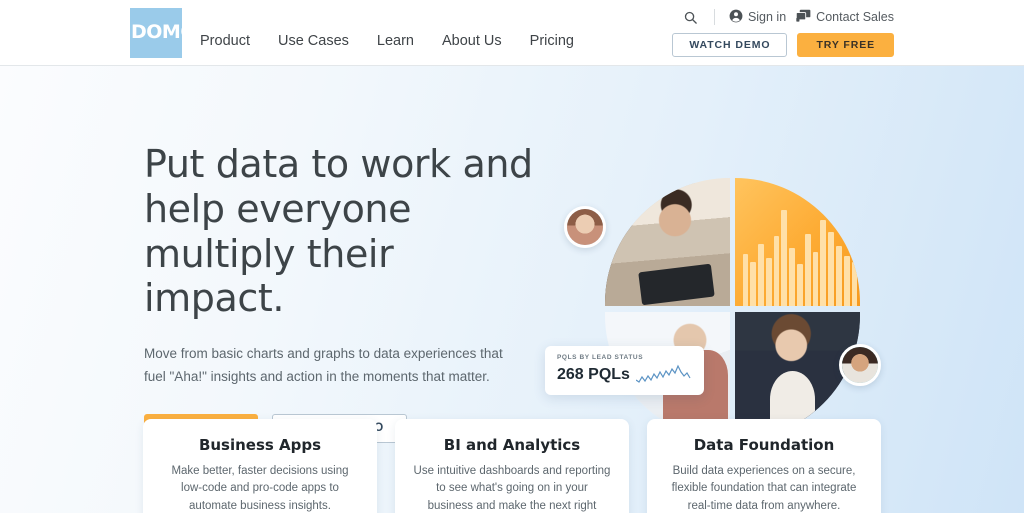  What do you see at coordinates (585, 227) in the screenshot?
I see `avatar-woman-left` at bounding box center [585, 227].